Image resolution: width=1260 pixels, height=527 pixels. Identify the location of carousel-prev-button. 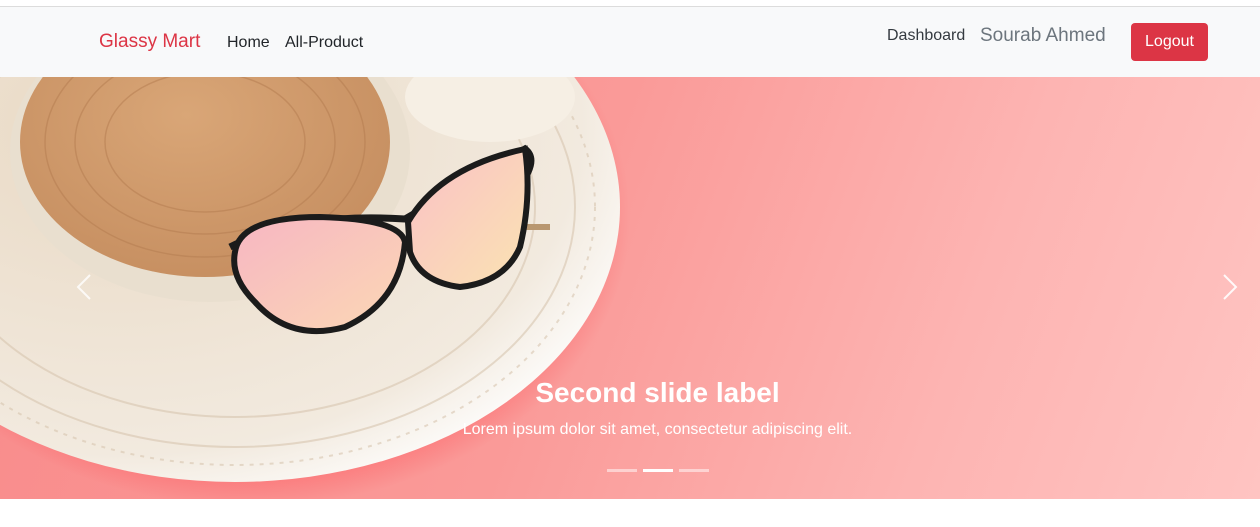
(84, 287).